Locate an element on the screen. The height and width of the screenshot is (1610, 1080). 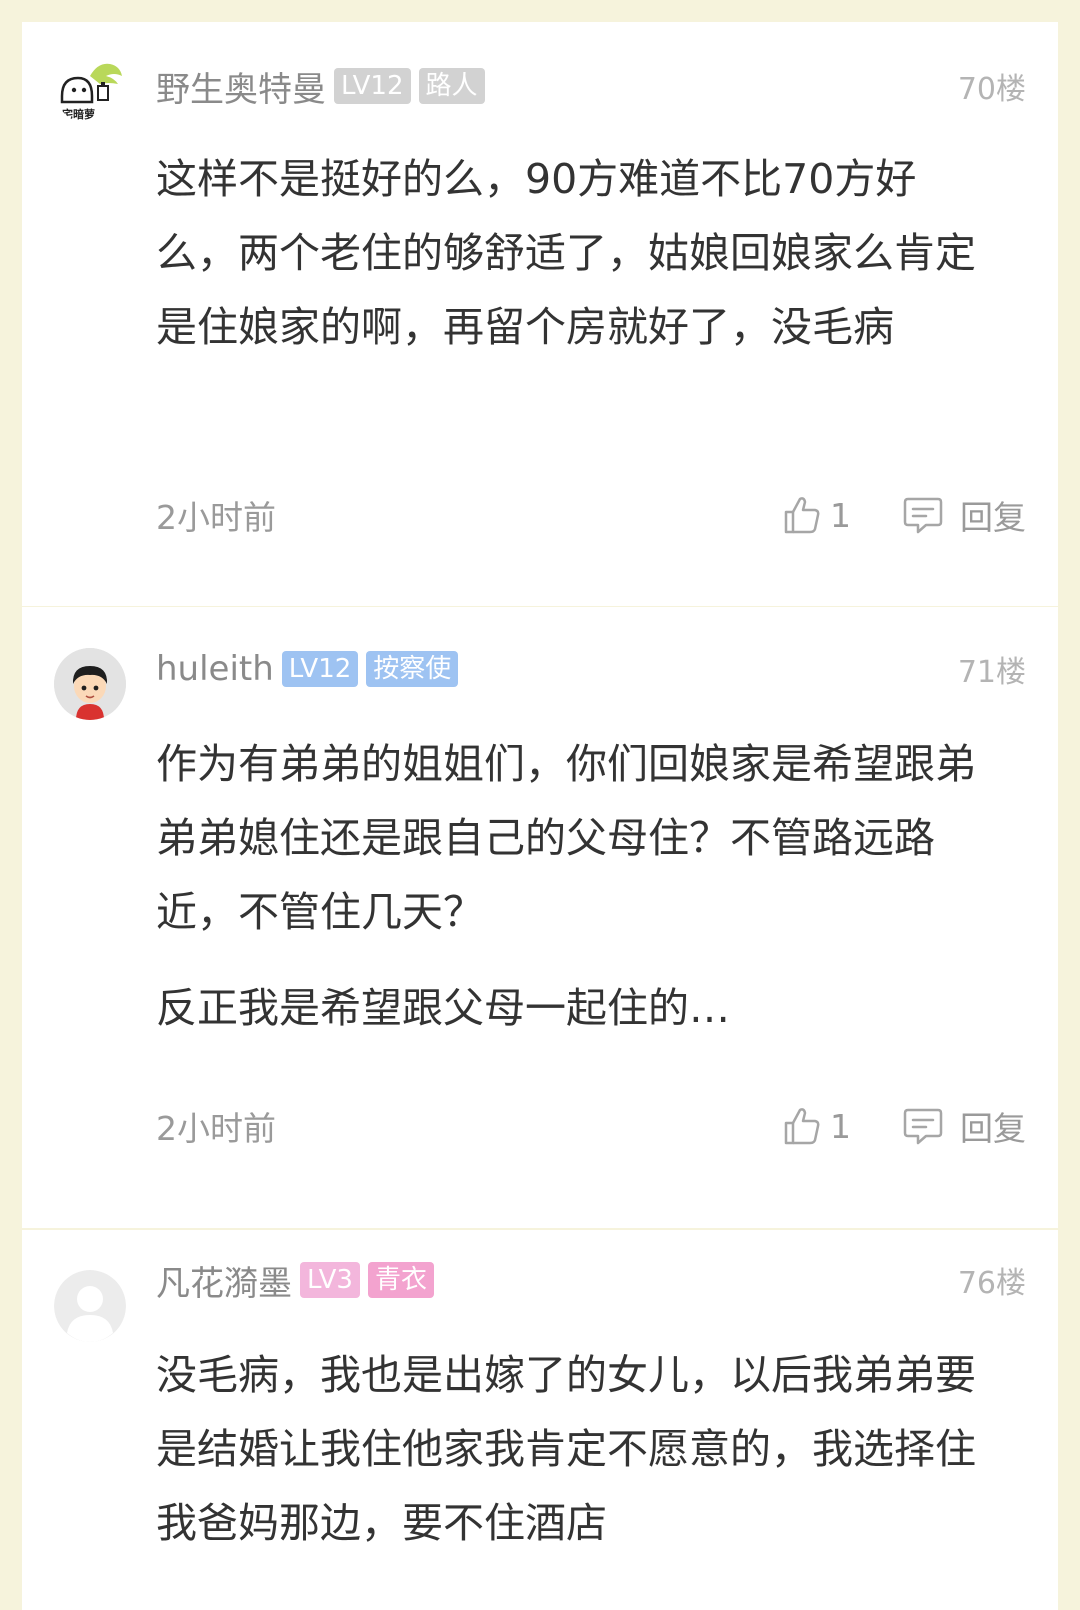
username: 凡花漪墨 is located at coordinates (224, 1280).